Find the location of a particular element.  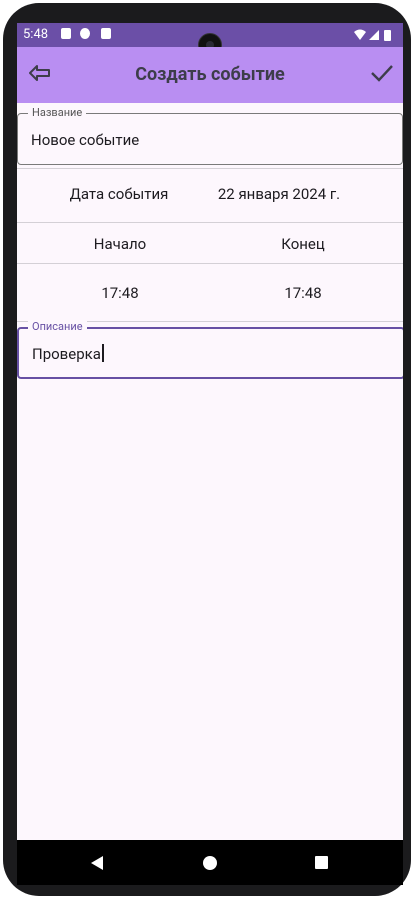

square-recents-icon is located at coordinates (321, 862).